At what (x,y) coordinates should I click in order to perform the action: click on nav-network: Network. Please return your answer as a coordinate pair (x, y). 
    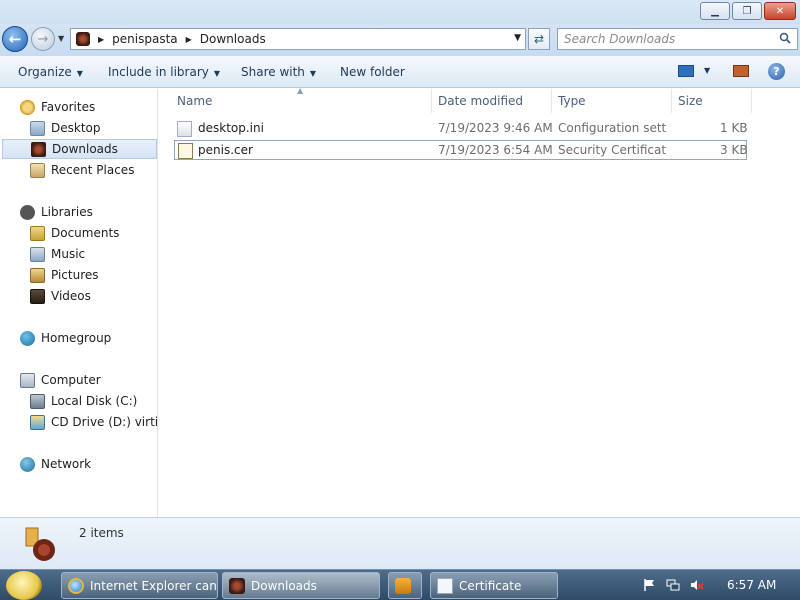
    Looking at the image, I should click on (98, 464).